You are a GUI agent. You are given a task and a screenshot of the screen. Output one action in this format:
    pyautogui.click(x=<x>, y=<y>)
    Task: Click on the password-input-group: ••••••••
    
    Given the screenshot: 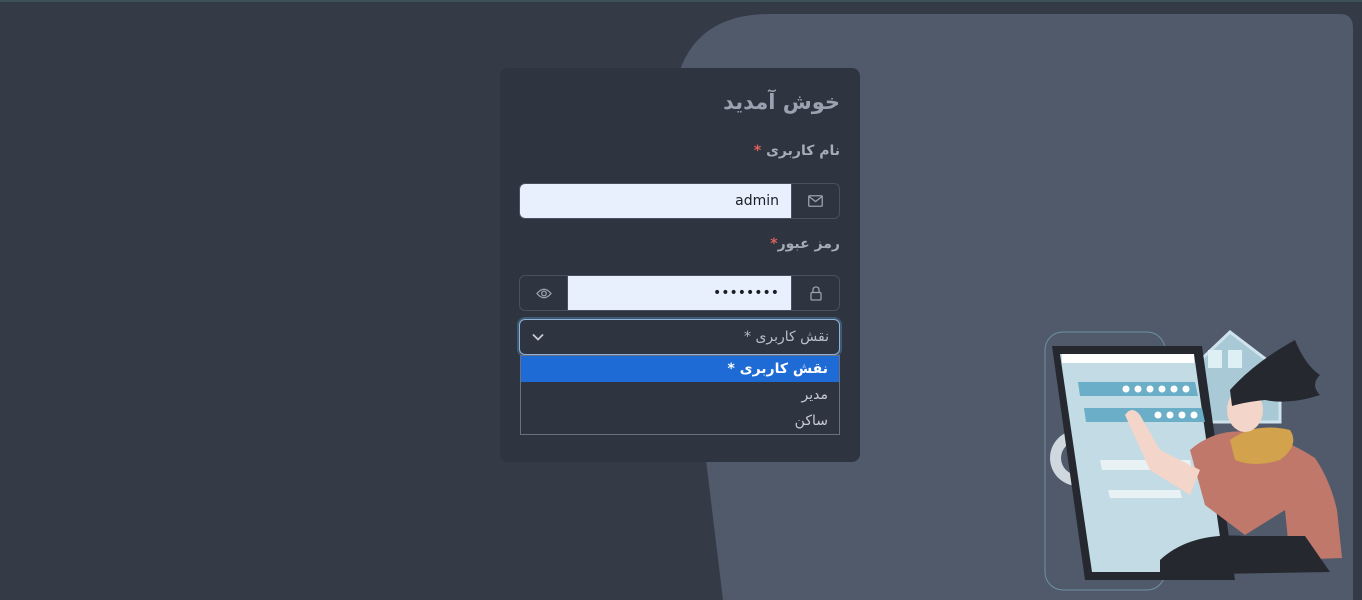 What is the action you would take?
    pyautogui.click(x=679, y=293)
    